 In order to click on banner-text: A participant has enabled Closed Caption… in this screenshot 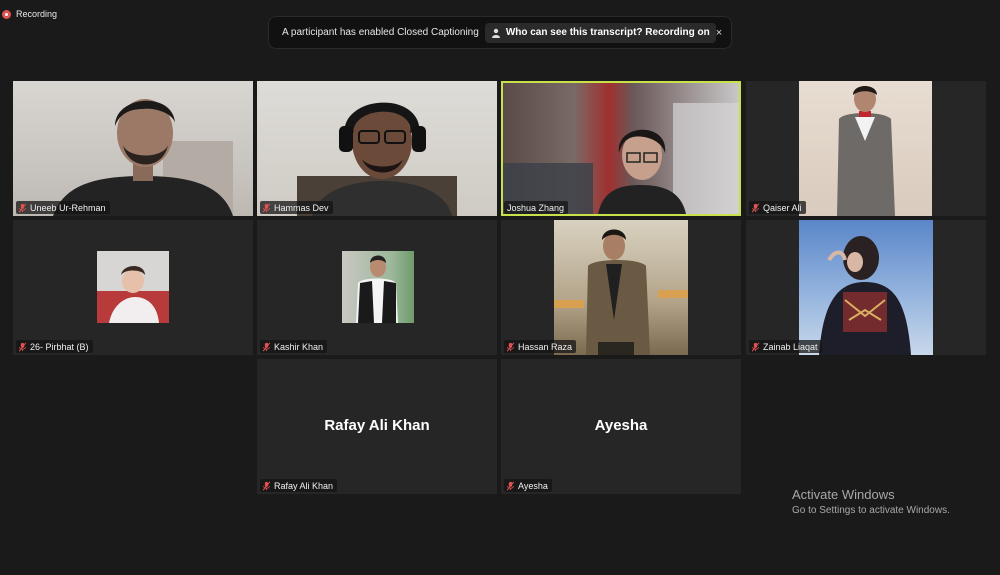, I will do `click(380, 32)`.